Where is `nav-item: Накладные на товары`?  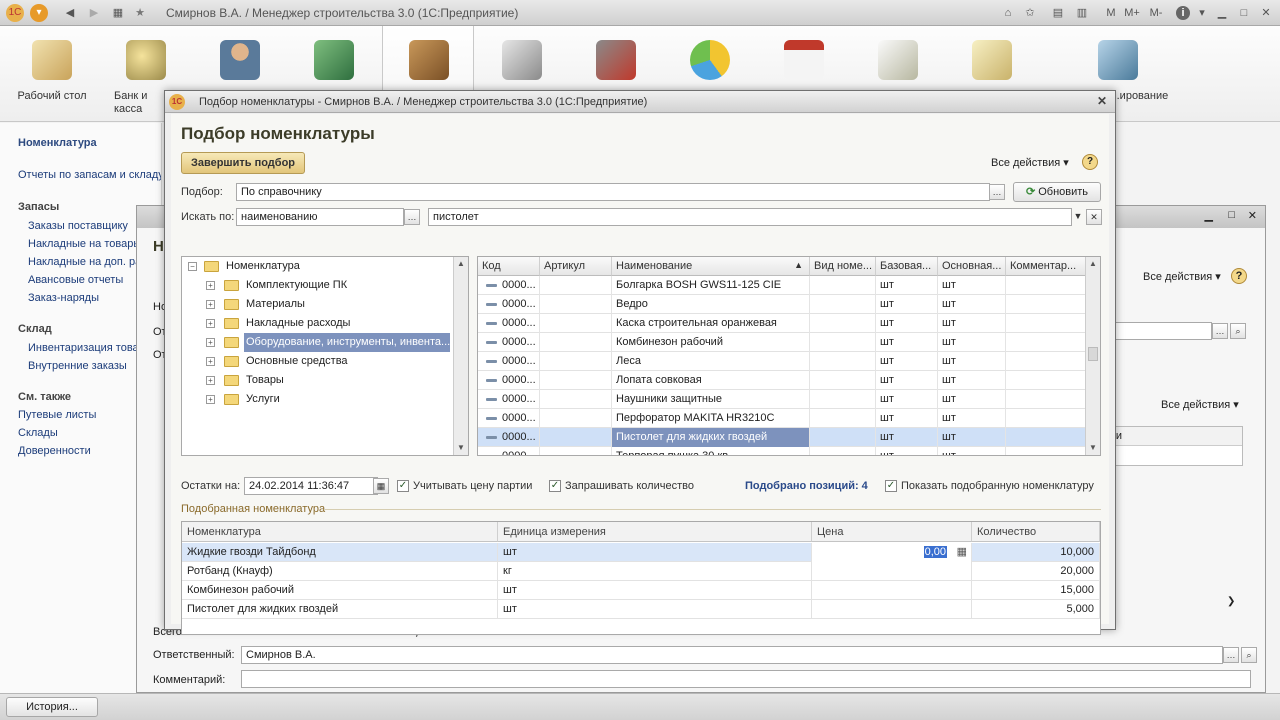 nav-item: Накладные на товары is located at coordinates (84, 244).